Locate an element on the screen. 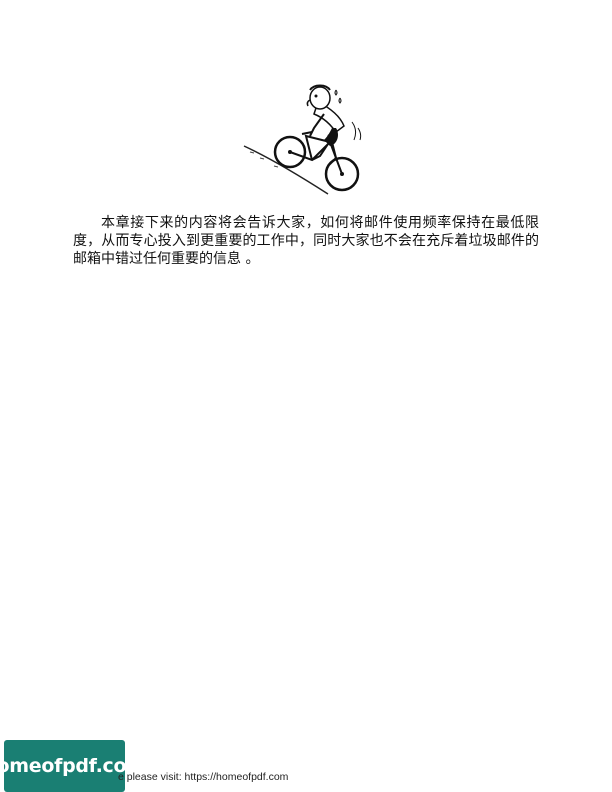 Image resolution: width=612 pixels, height=792 pixels. homeofpdf-logo: homeofpdf.com is located at coordinates (73, 766).